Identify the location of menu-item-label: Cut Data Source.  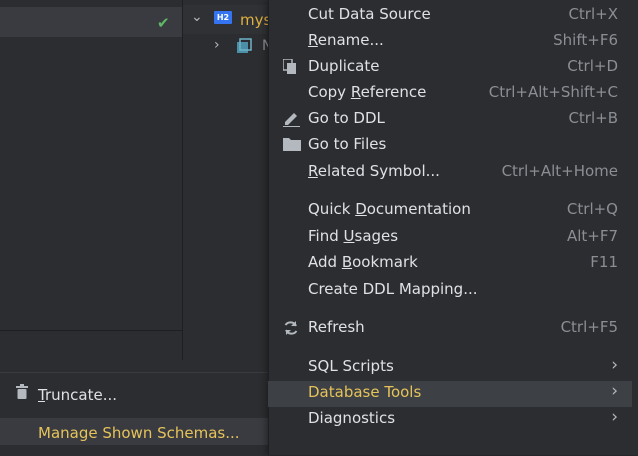
(369, 14).